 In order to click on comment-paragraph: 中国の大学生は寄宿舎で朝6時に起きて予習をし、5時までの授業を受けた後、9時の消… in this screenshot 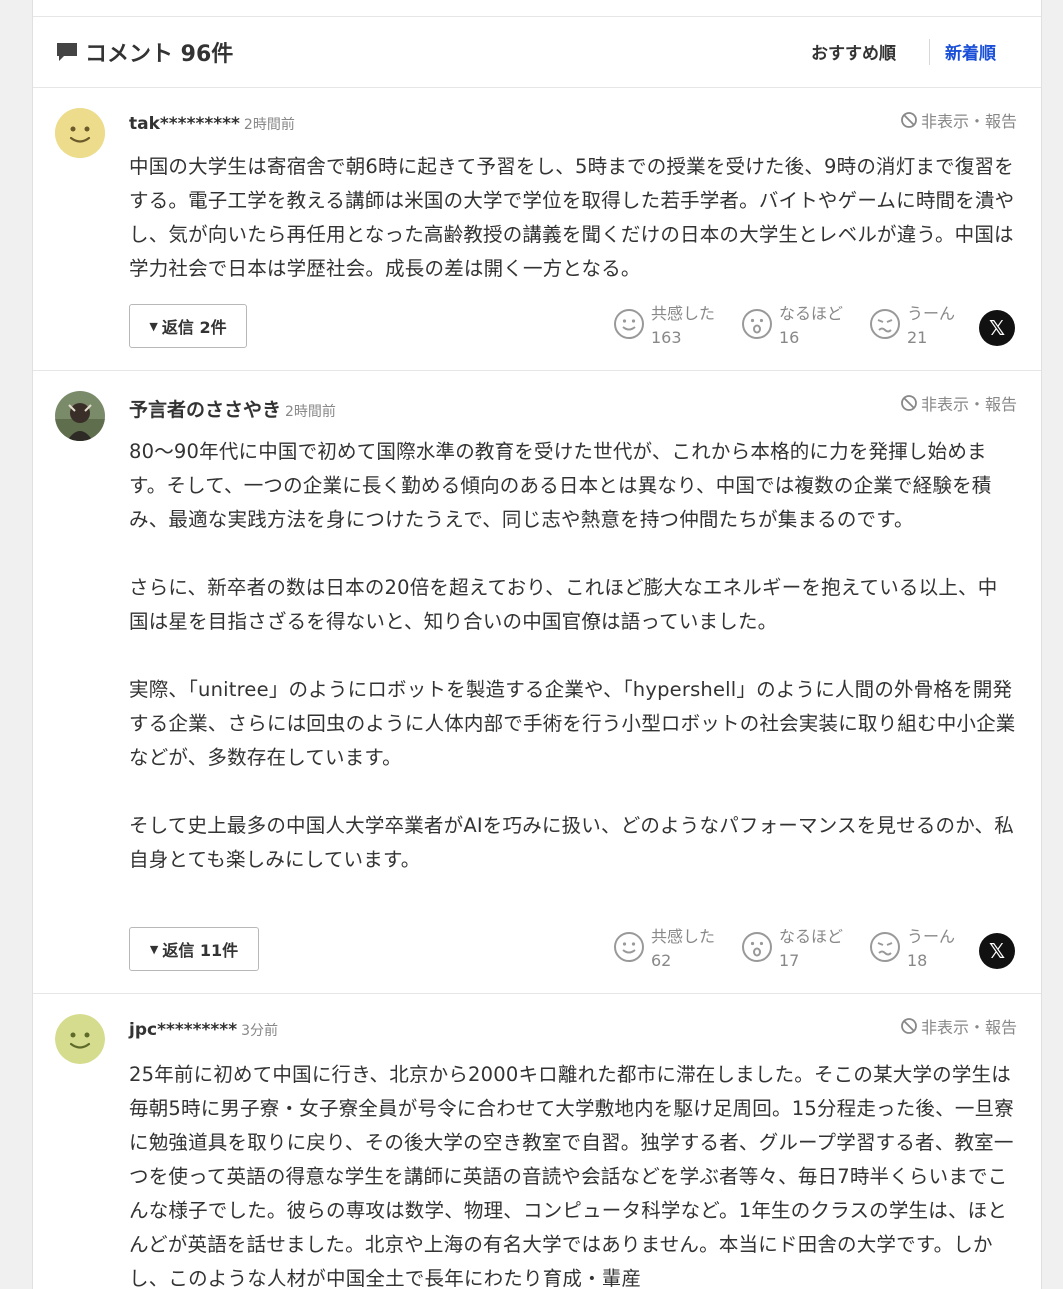, I will do `click(572, 217)`.